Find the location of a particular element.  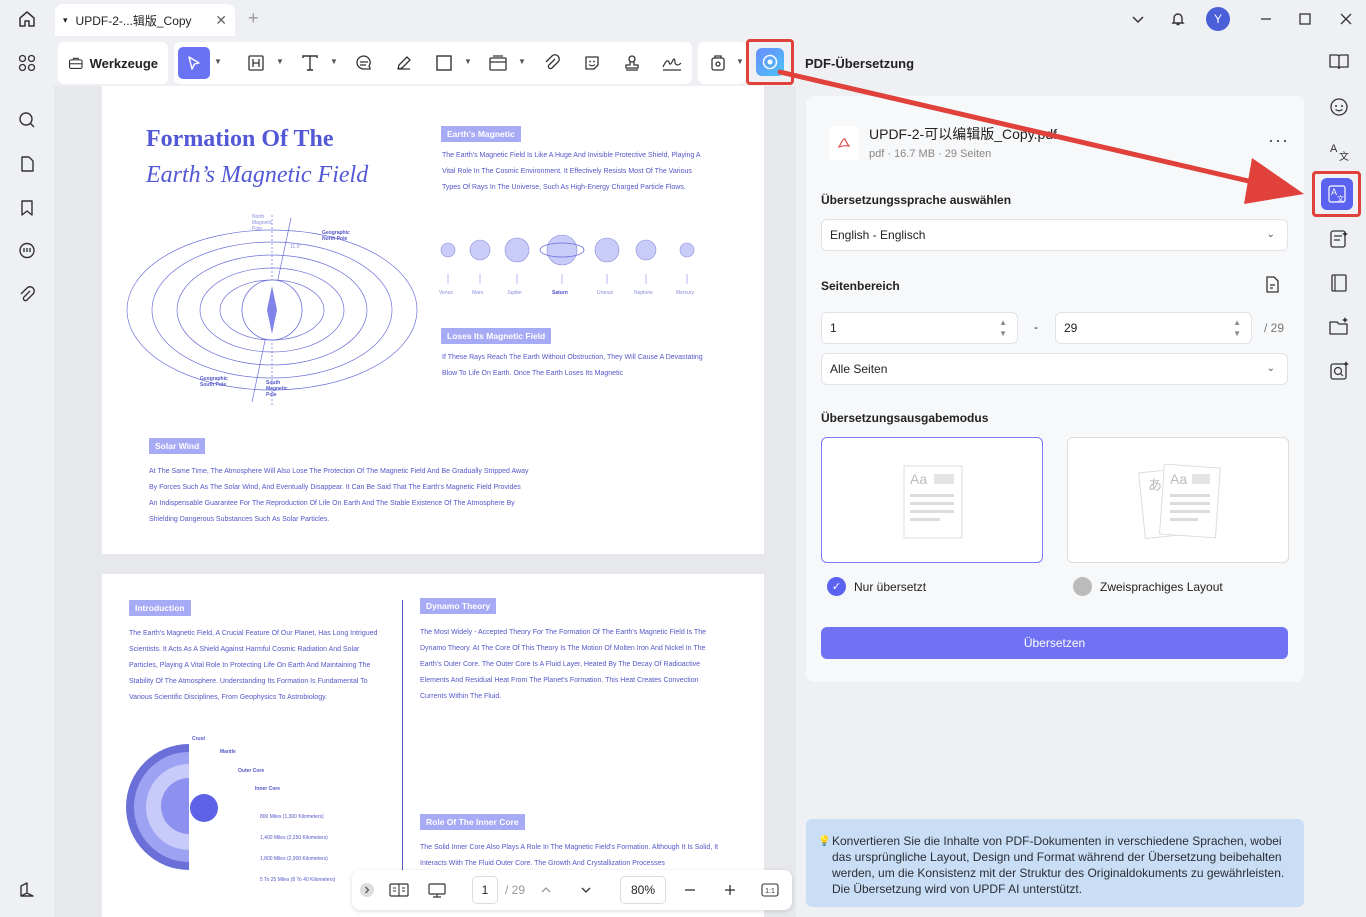

doc-title-line2: Earth’s Magnetic Field is located at coordinates (257, 175).